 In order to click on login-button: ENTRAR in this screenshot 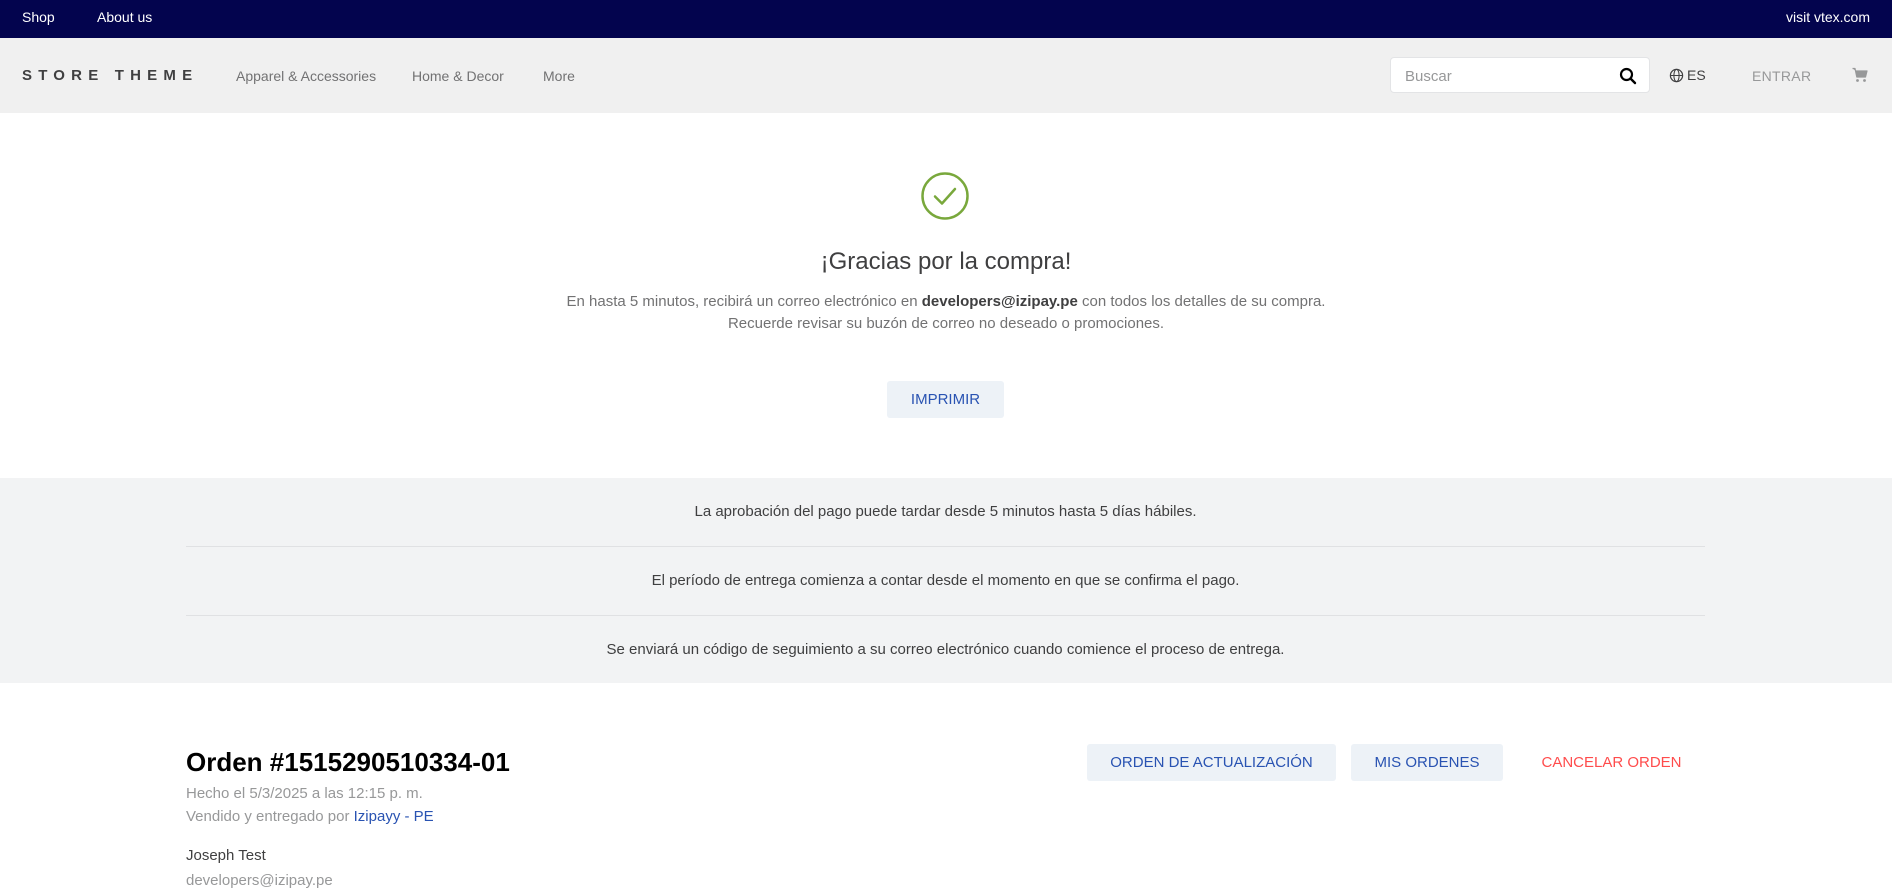, I will do `click(1781, 76)`.